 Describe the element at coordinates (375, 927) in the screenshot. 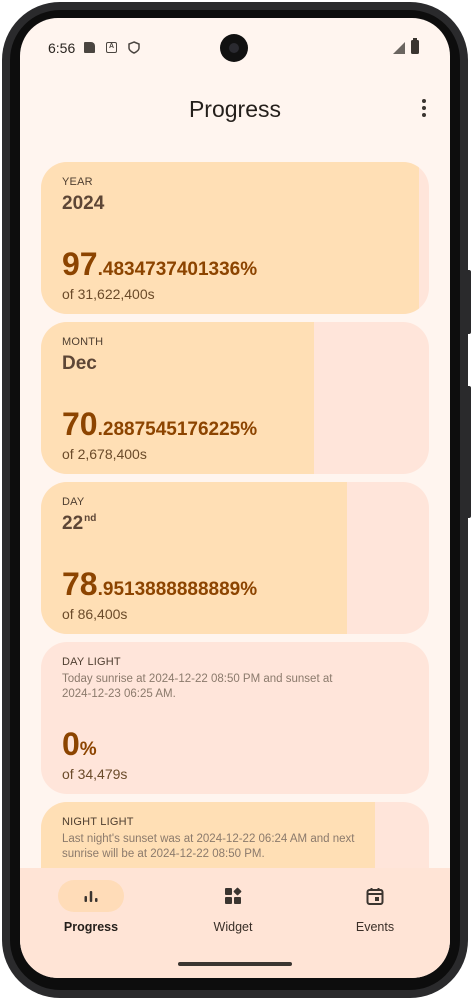

I see `nav-label: Events` at that location.